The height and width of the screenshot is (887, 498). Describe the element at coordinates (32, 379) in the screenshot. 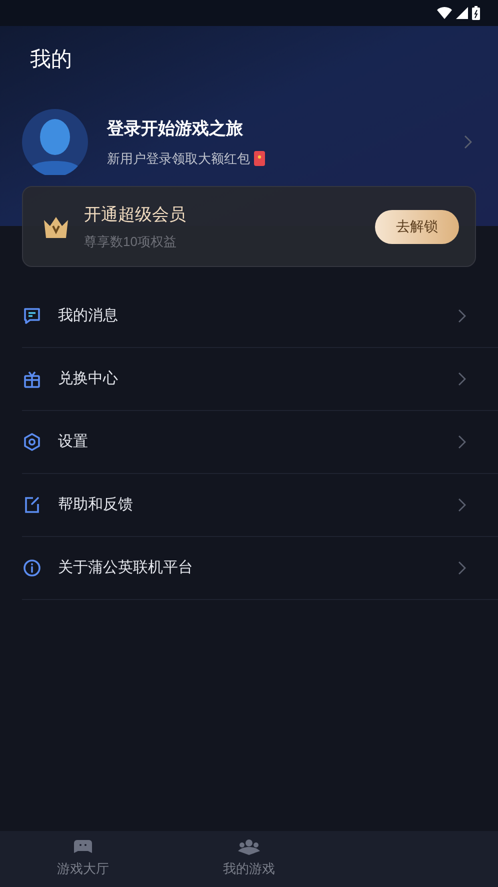

I see `gift-icon` at that location.